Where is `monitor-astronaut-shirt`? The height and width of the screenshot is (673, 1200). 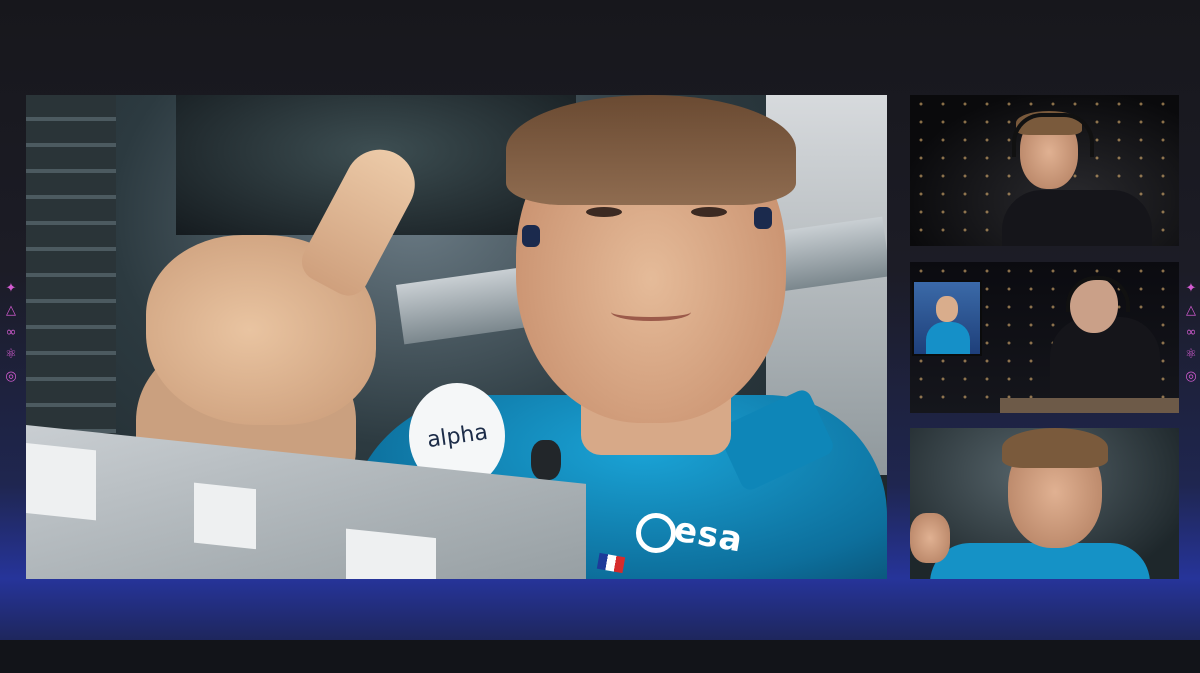 monitor-astronaut-shirt is located at coordinates (948, 338).